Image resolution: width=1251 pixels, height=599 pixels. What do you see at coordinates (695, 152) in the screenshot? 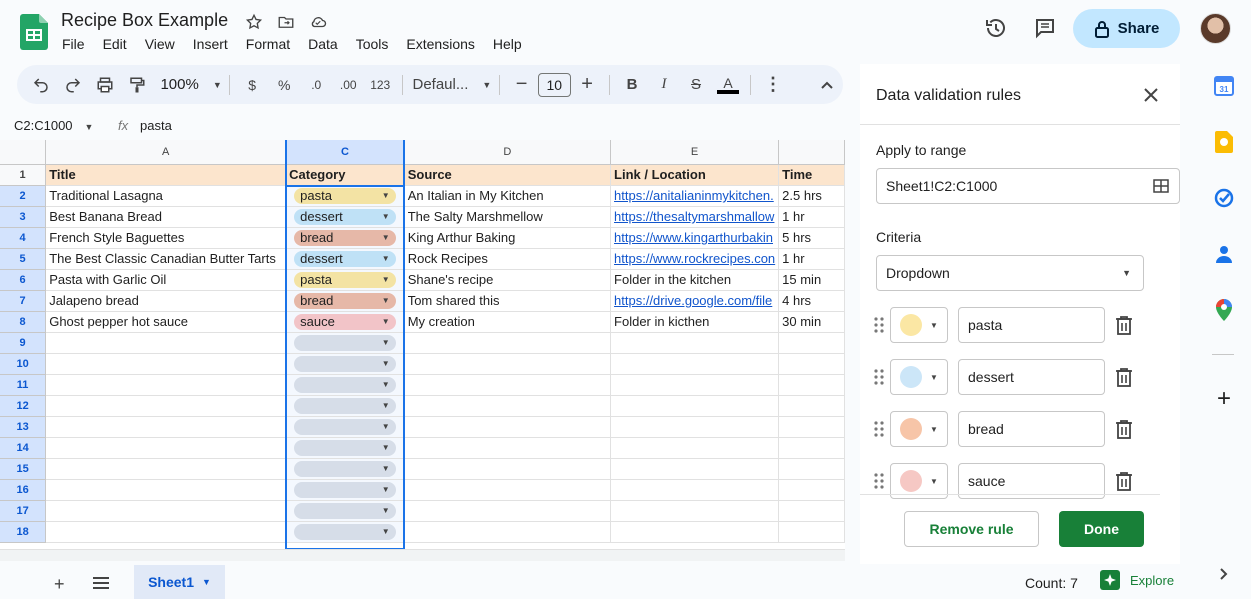
I see `column-header-e: E` at bounding box center [695, 152].